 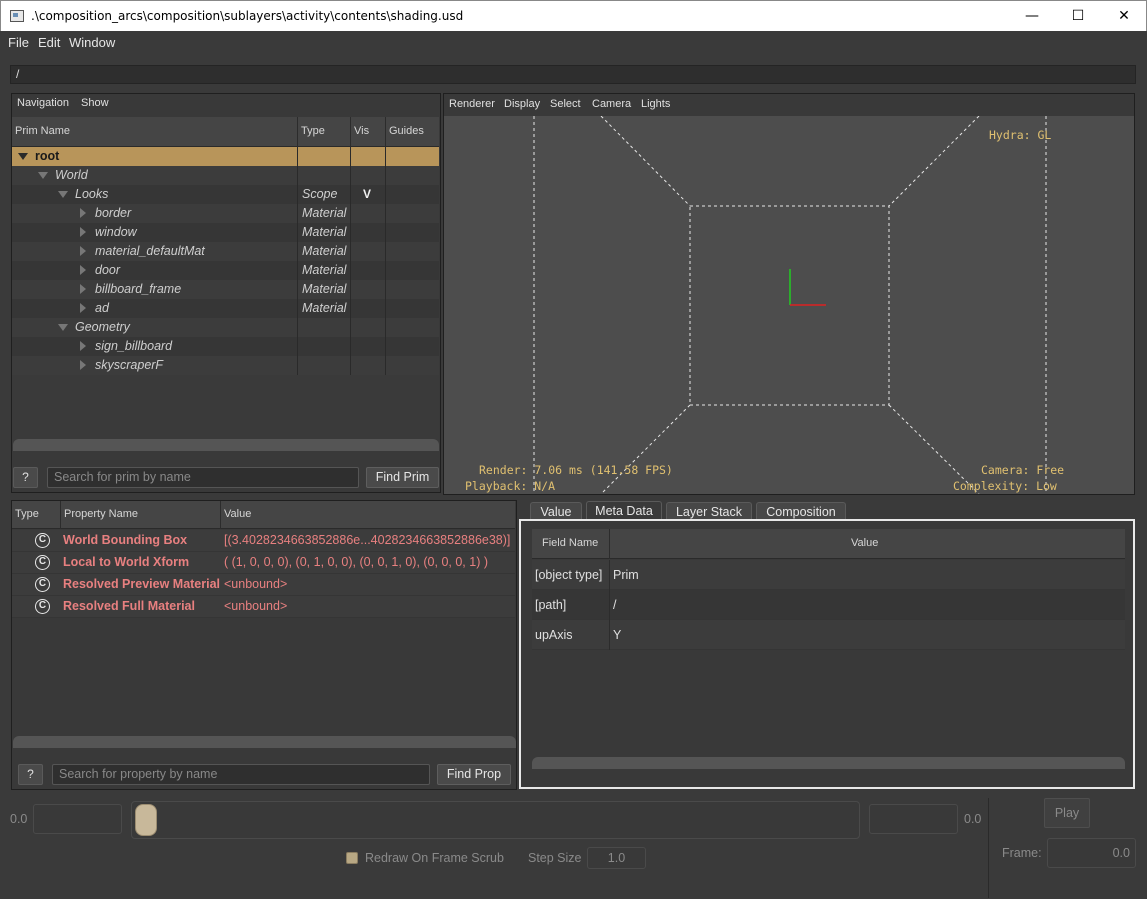 I want to click on menu-window: Window, so click(x=92, y=42).